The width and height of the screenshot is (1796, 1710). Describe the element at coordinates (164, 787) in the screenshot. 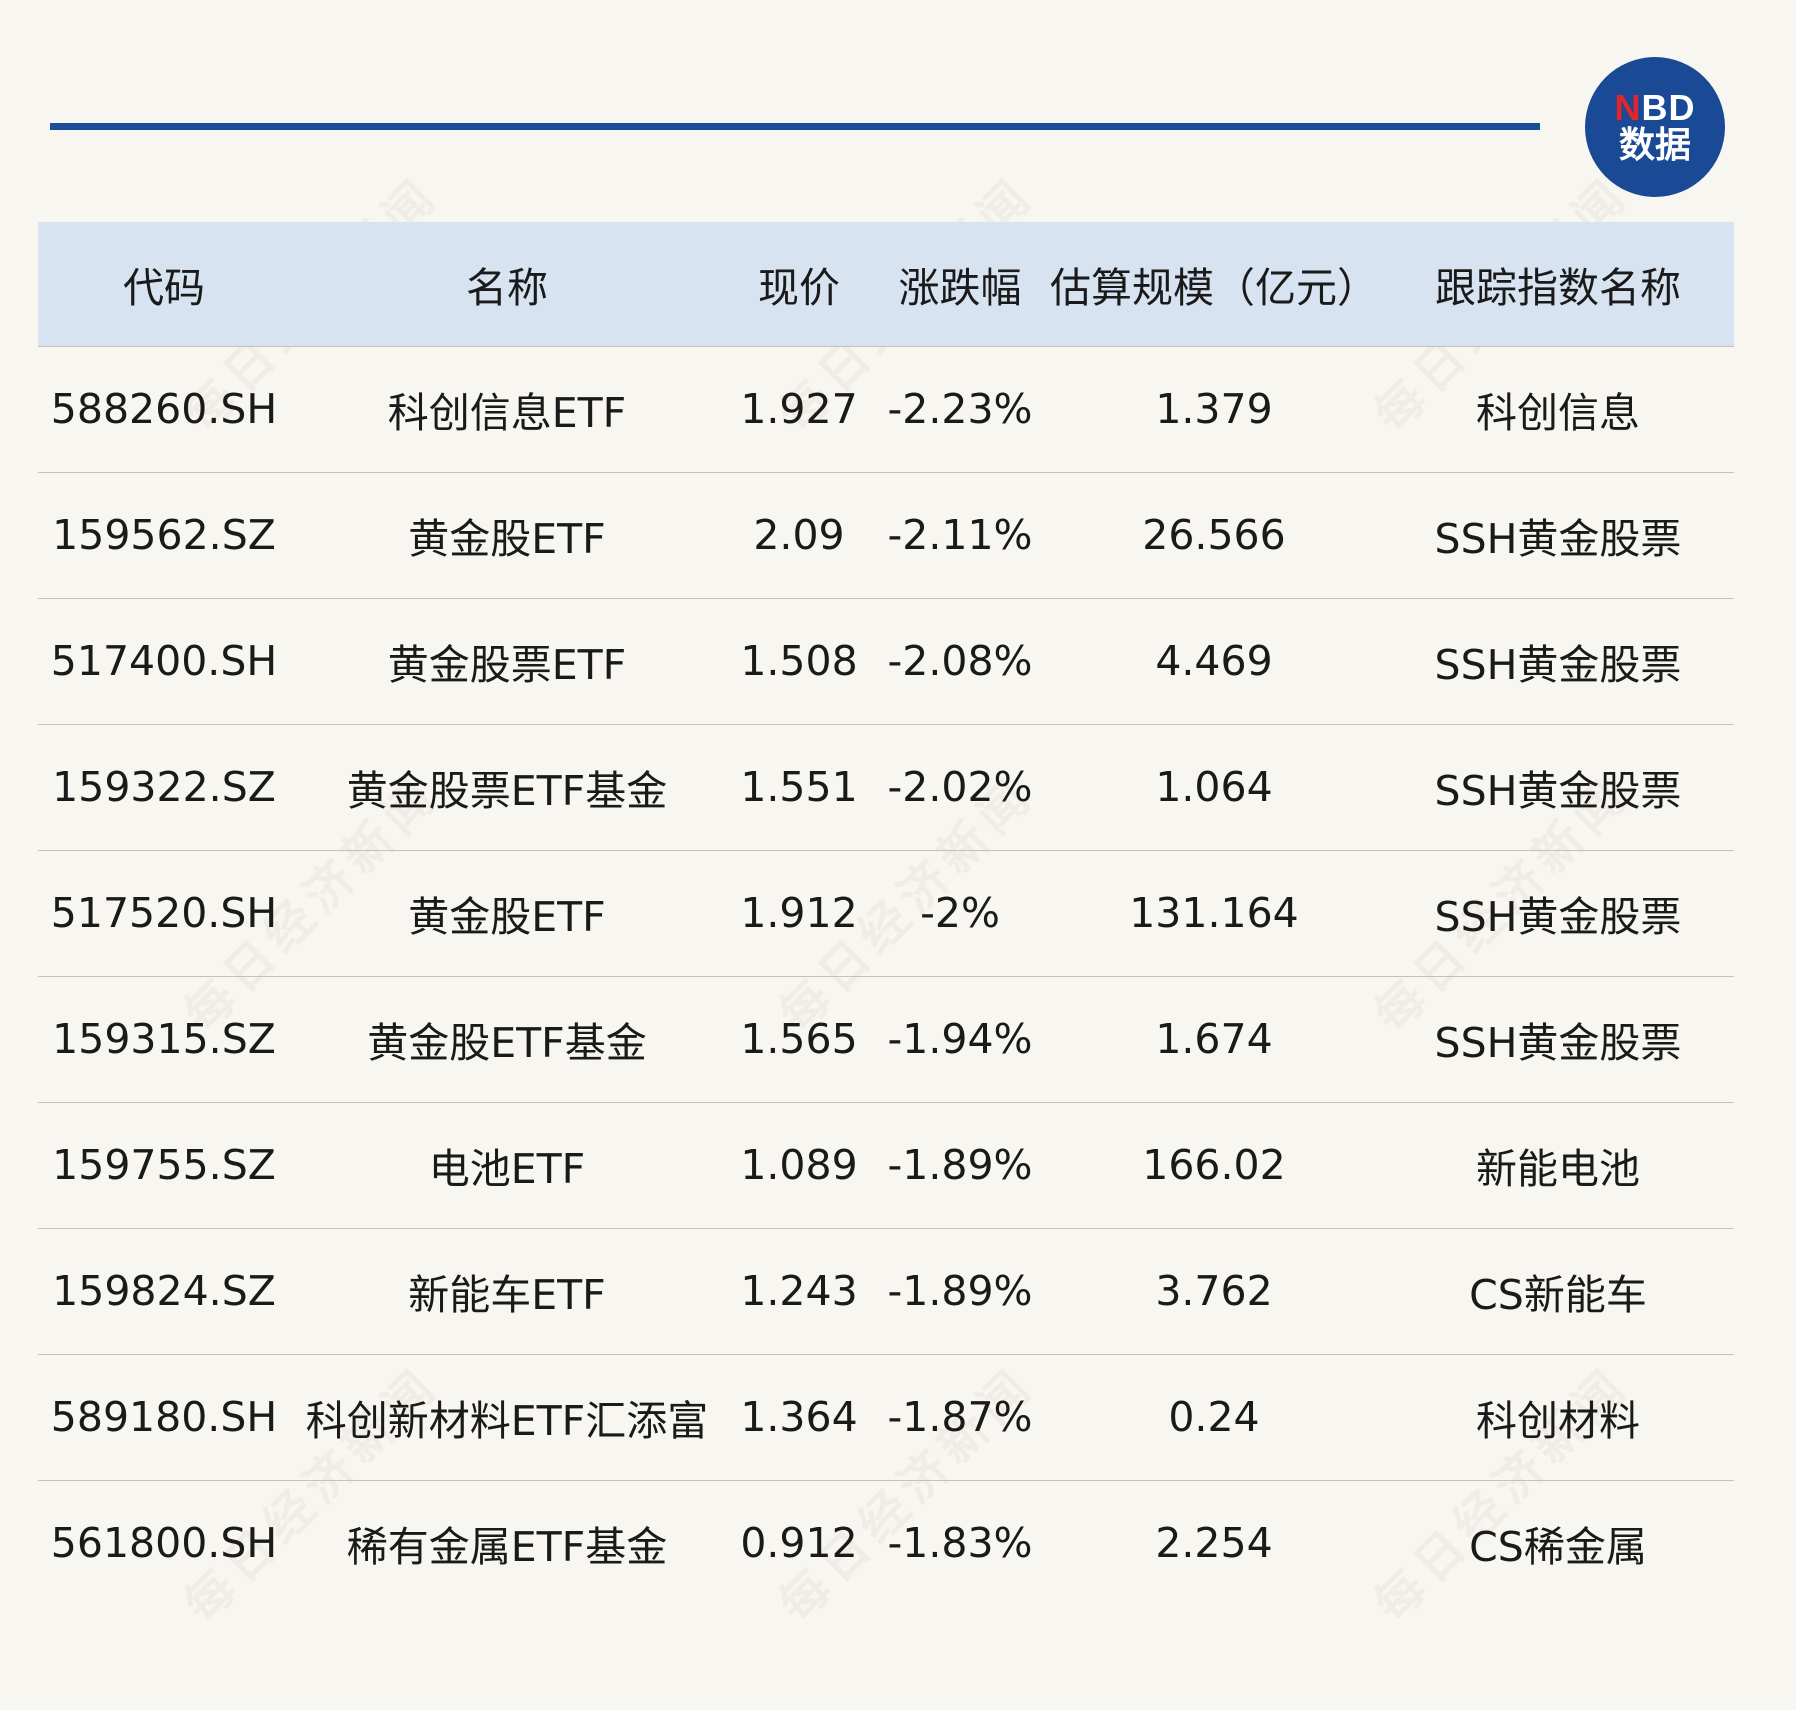

I see `cell-code: 159322.SZ` at that location.